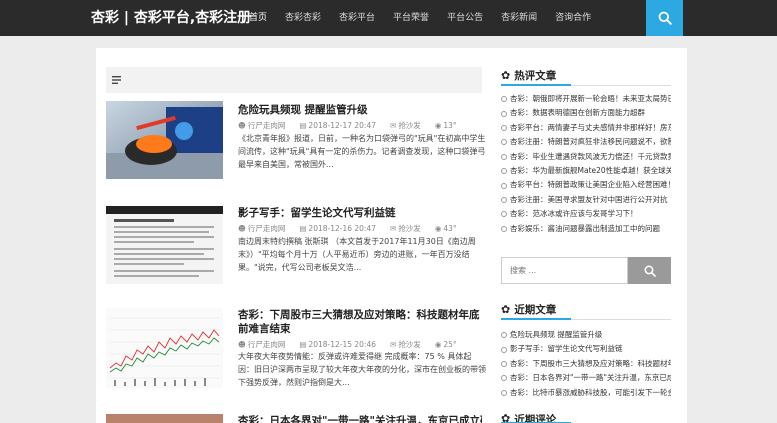  I want to click on list-item-label: 杏彩：范冰冰或许应该与发哥学习下！, so click(574, 214).